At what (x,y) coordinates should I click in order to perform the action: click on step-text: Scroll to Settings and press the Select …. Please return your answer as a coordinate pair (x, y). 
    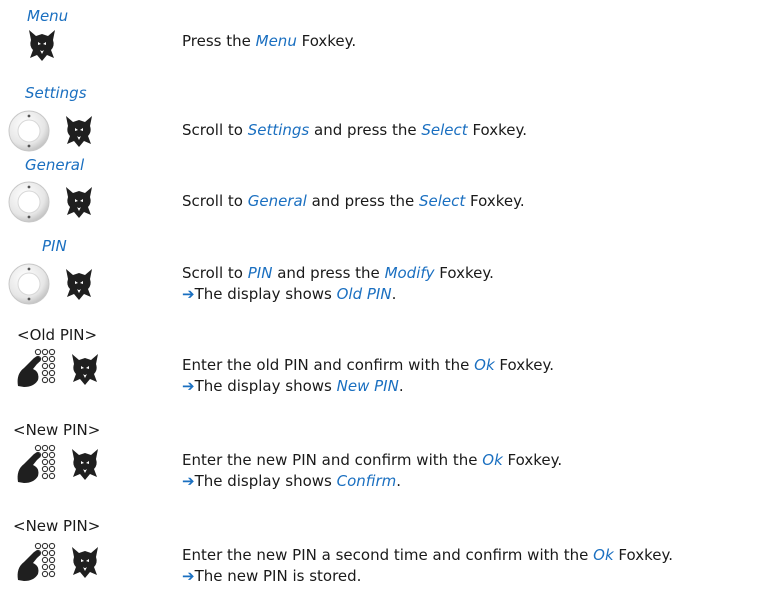
    Looking at the image, I should click on (355, 130).